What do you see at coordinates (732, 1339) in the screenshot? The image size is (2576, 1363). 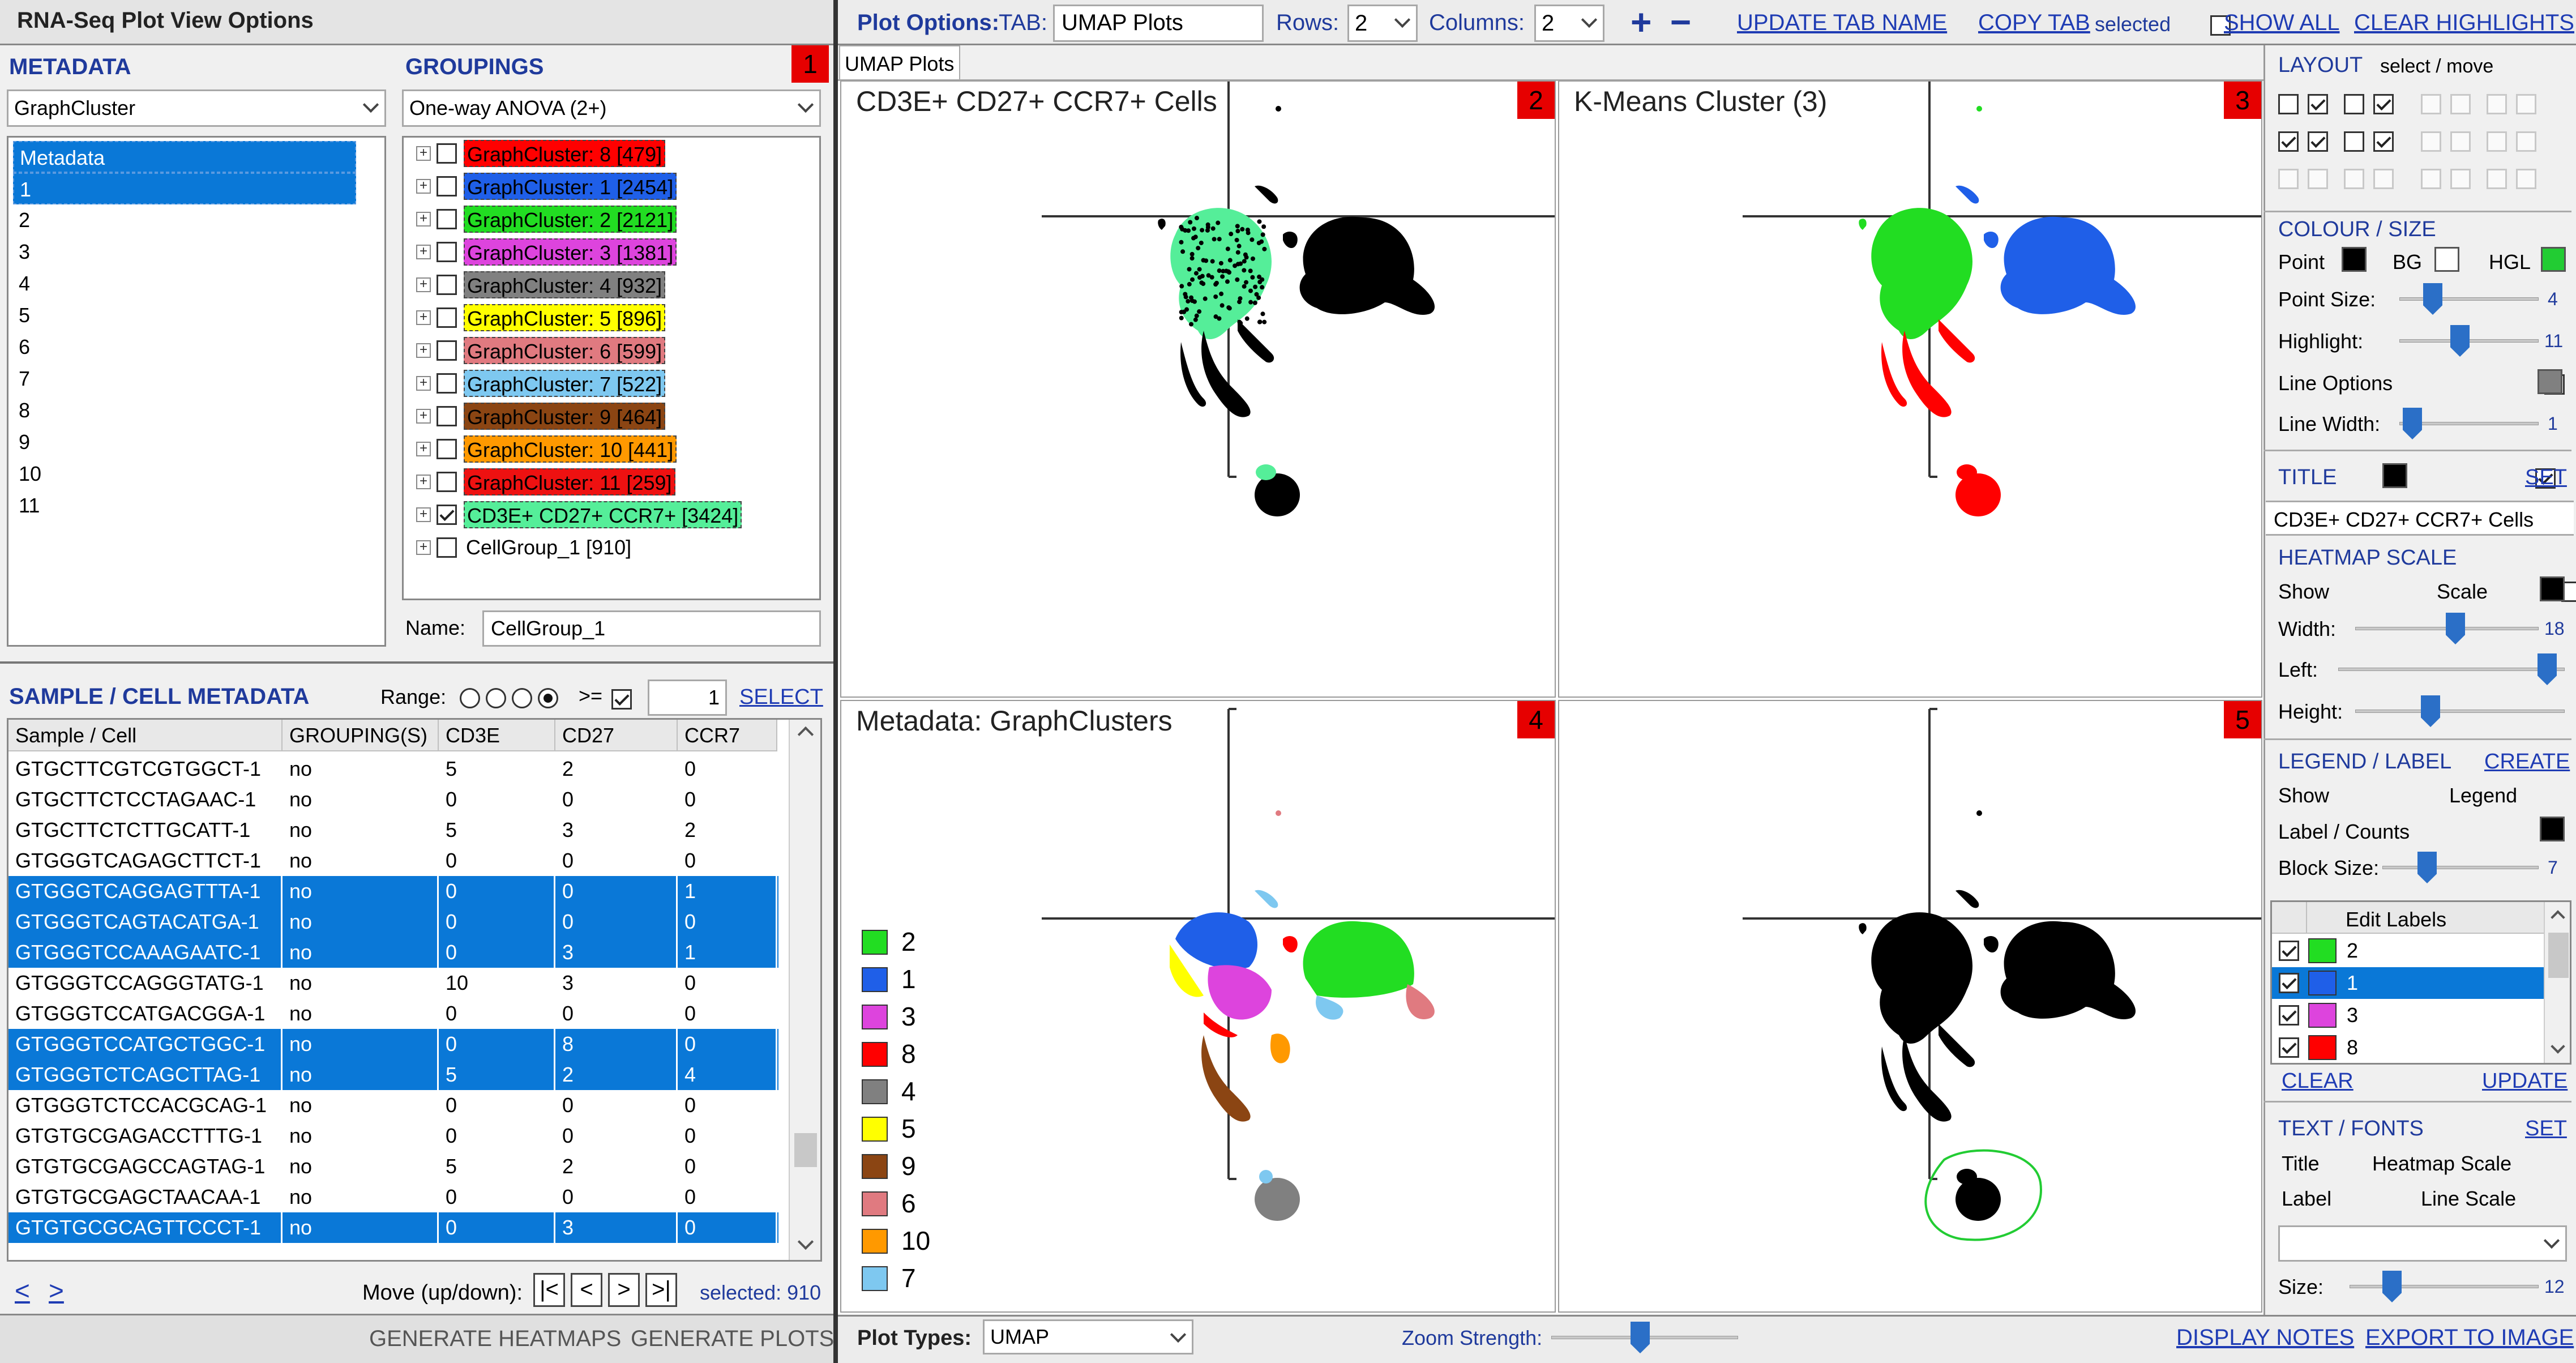 I see `generate-plots-button: GENERATE PLOTS` at bounding box center [732, 1339].